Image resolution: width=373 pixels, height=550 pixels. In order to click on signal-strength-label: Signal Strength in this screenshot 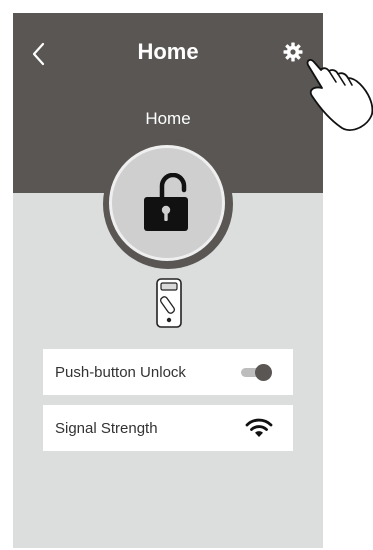, I will do `click(106, 428)`.